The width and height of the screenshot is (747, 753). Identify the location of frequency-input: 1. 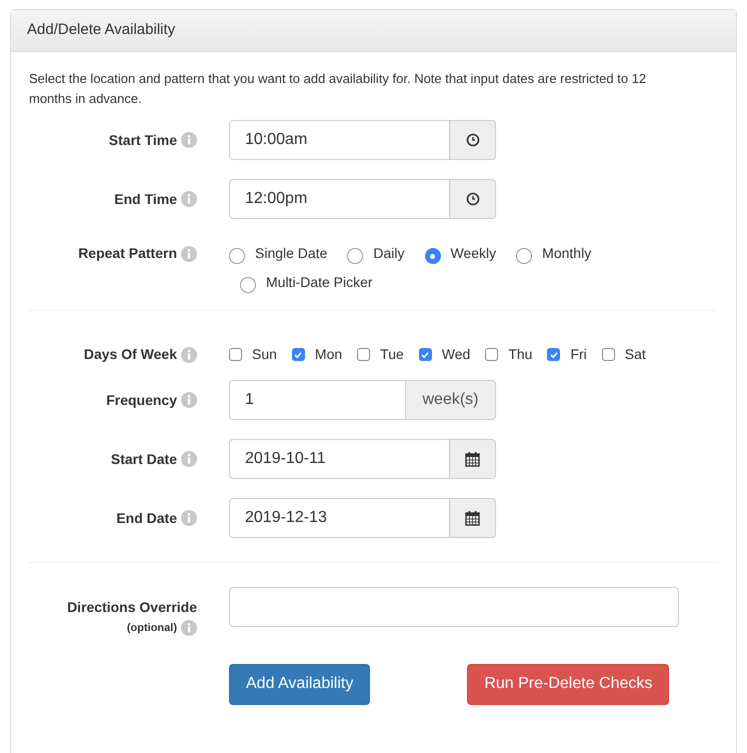
(317, 400).